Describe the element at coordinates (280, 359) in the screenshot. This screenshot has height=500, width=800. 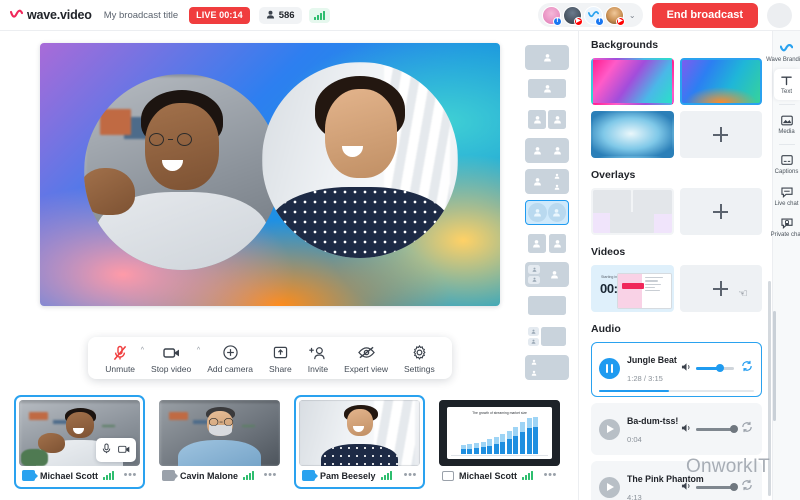
I see `toolbar-share: Share` at that location.